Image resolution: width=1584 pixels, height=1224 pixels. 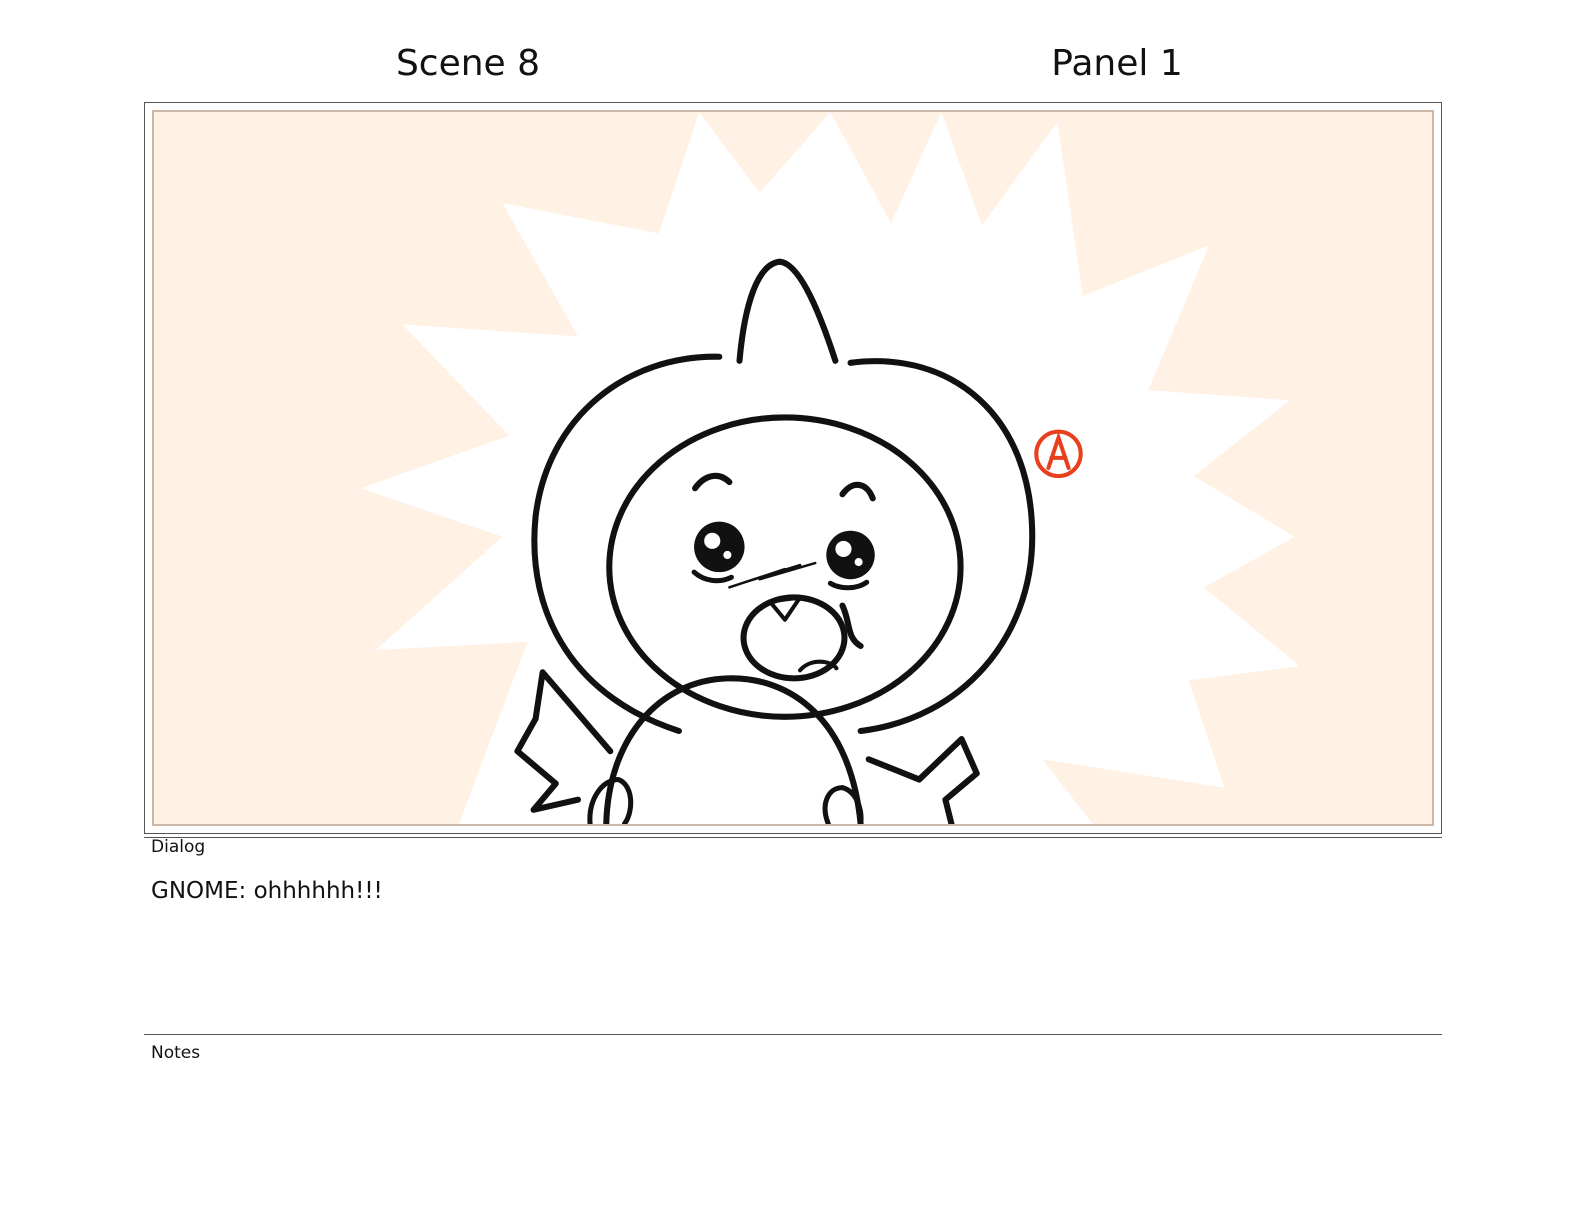 I want to click on dialog-label: Dialog, so click(x=178, y=847).